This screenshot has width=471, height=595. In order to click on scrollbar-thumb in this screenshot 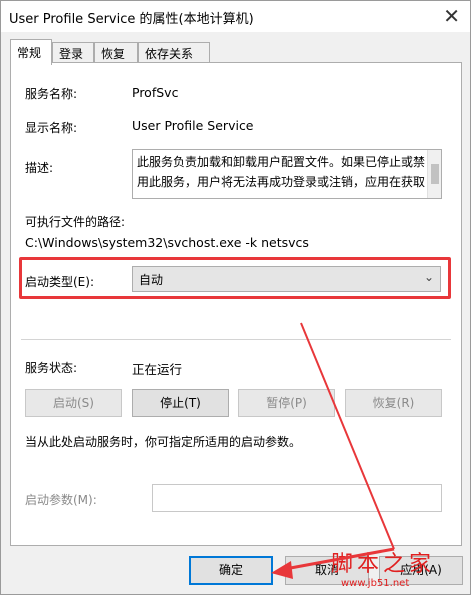, I will do `click(435, 174)`.